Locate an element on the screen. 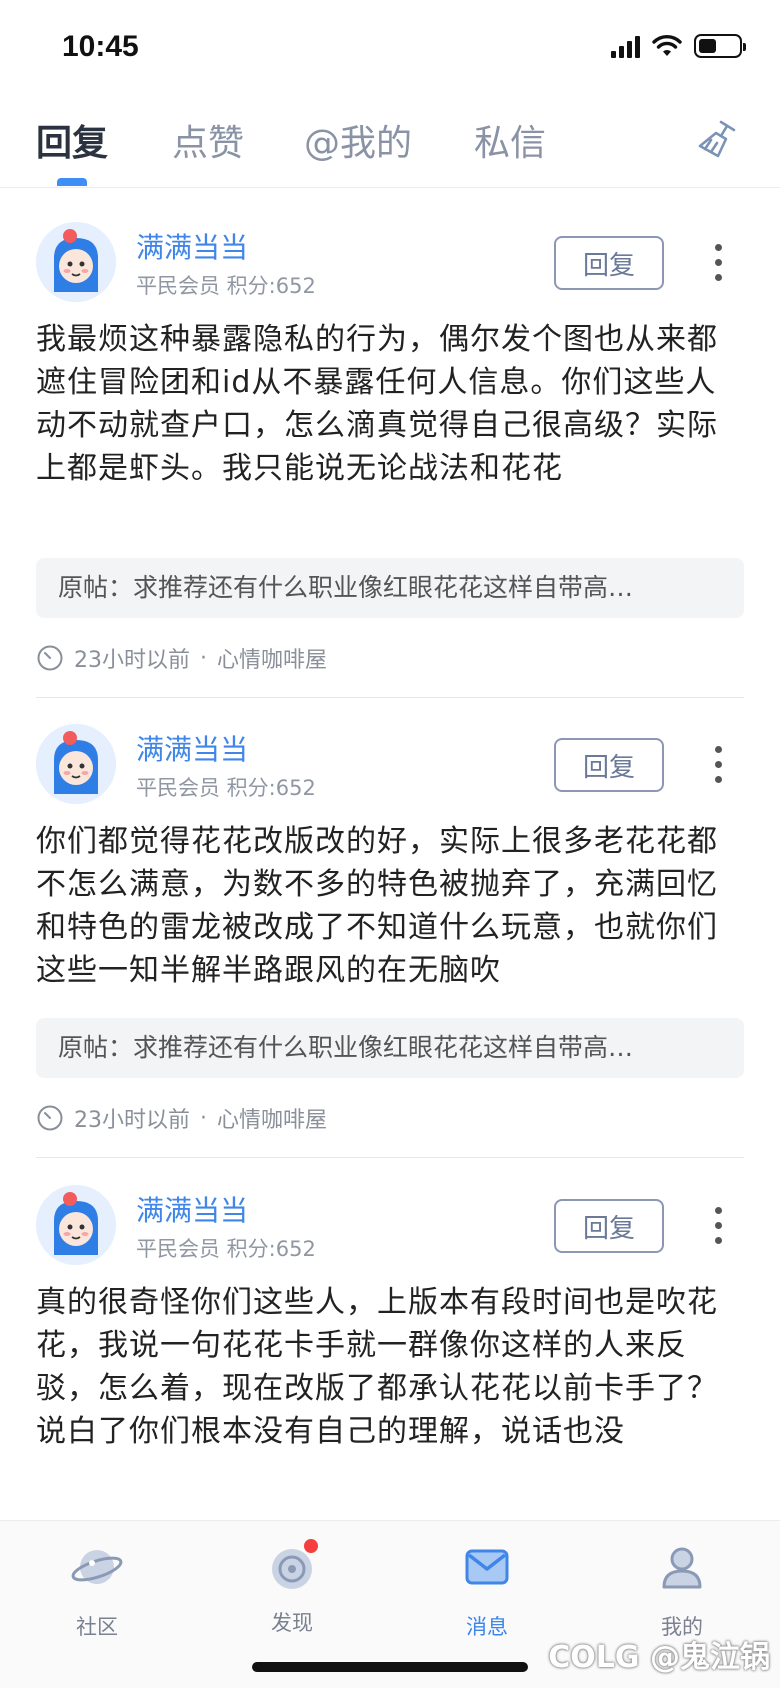  nav-profile: 我的 is located at coordinates (682, 1590).